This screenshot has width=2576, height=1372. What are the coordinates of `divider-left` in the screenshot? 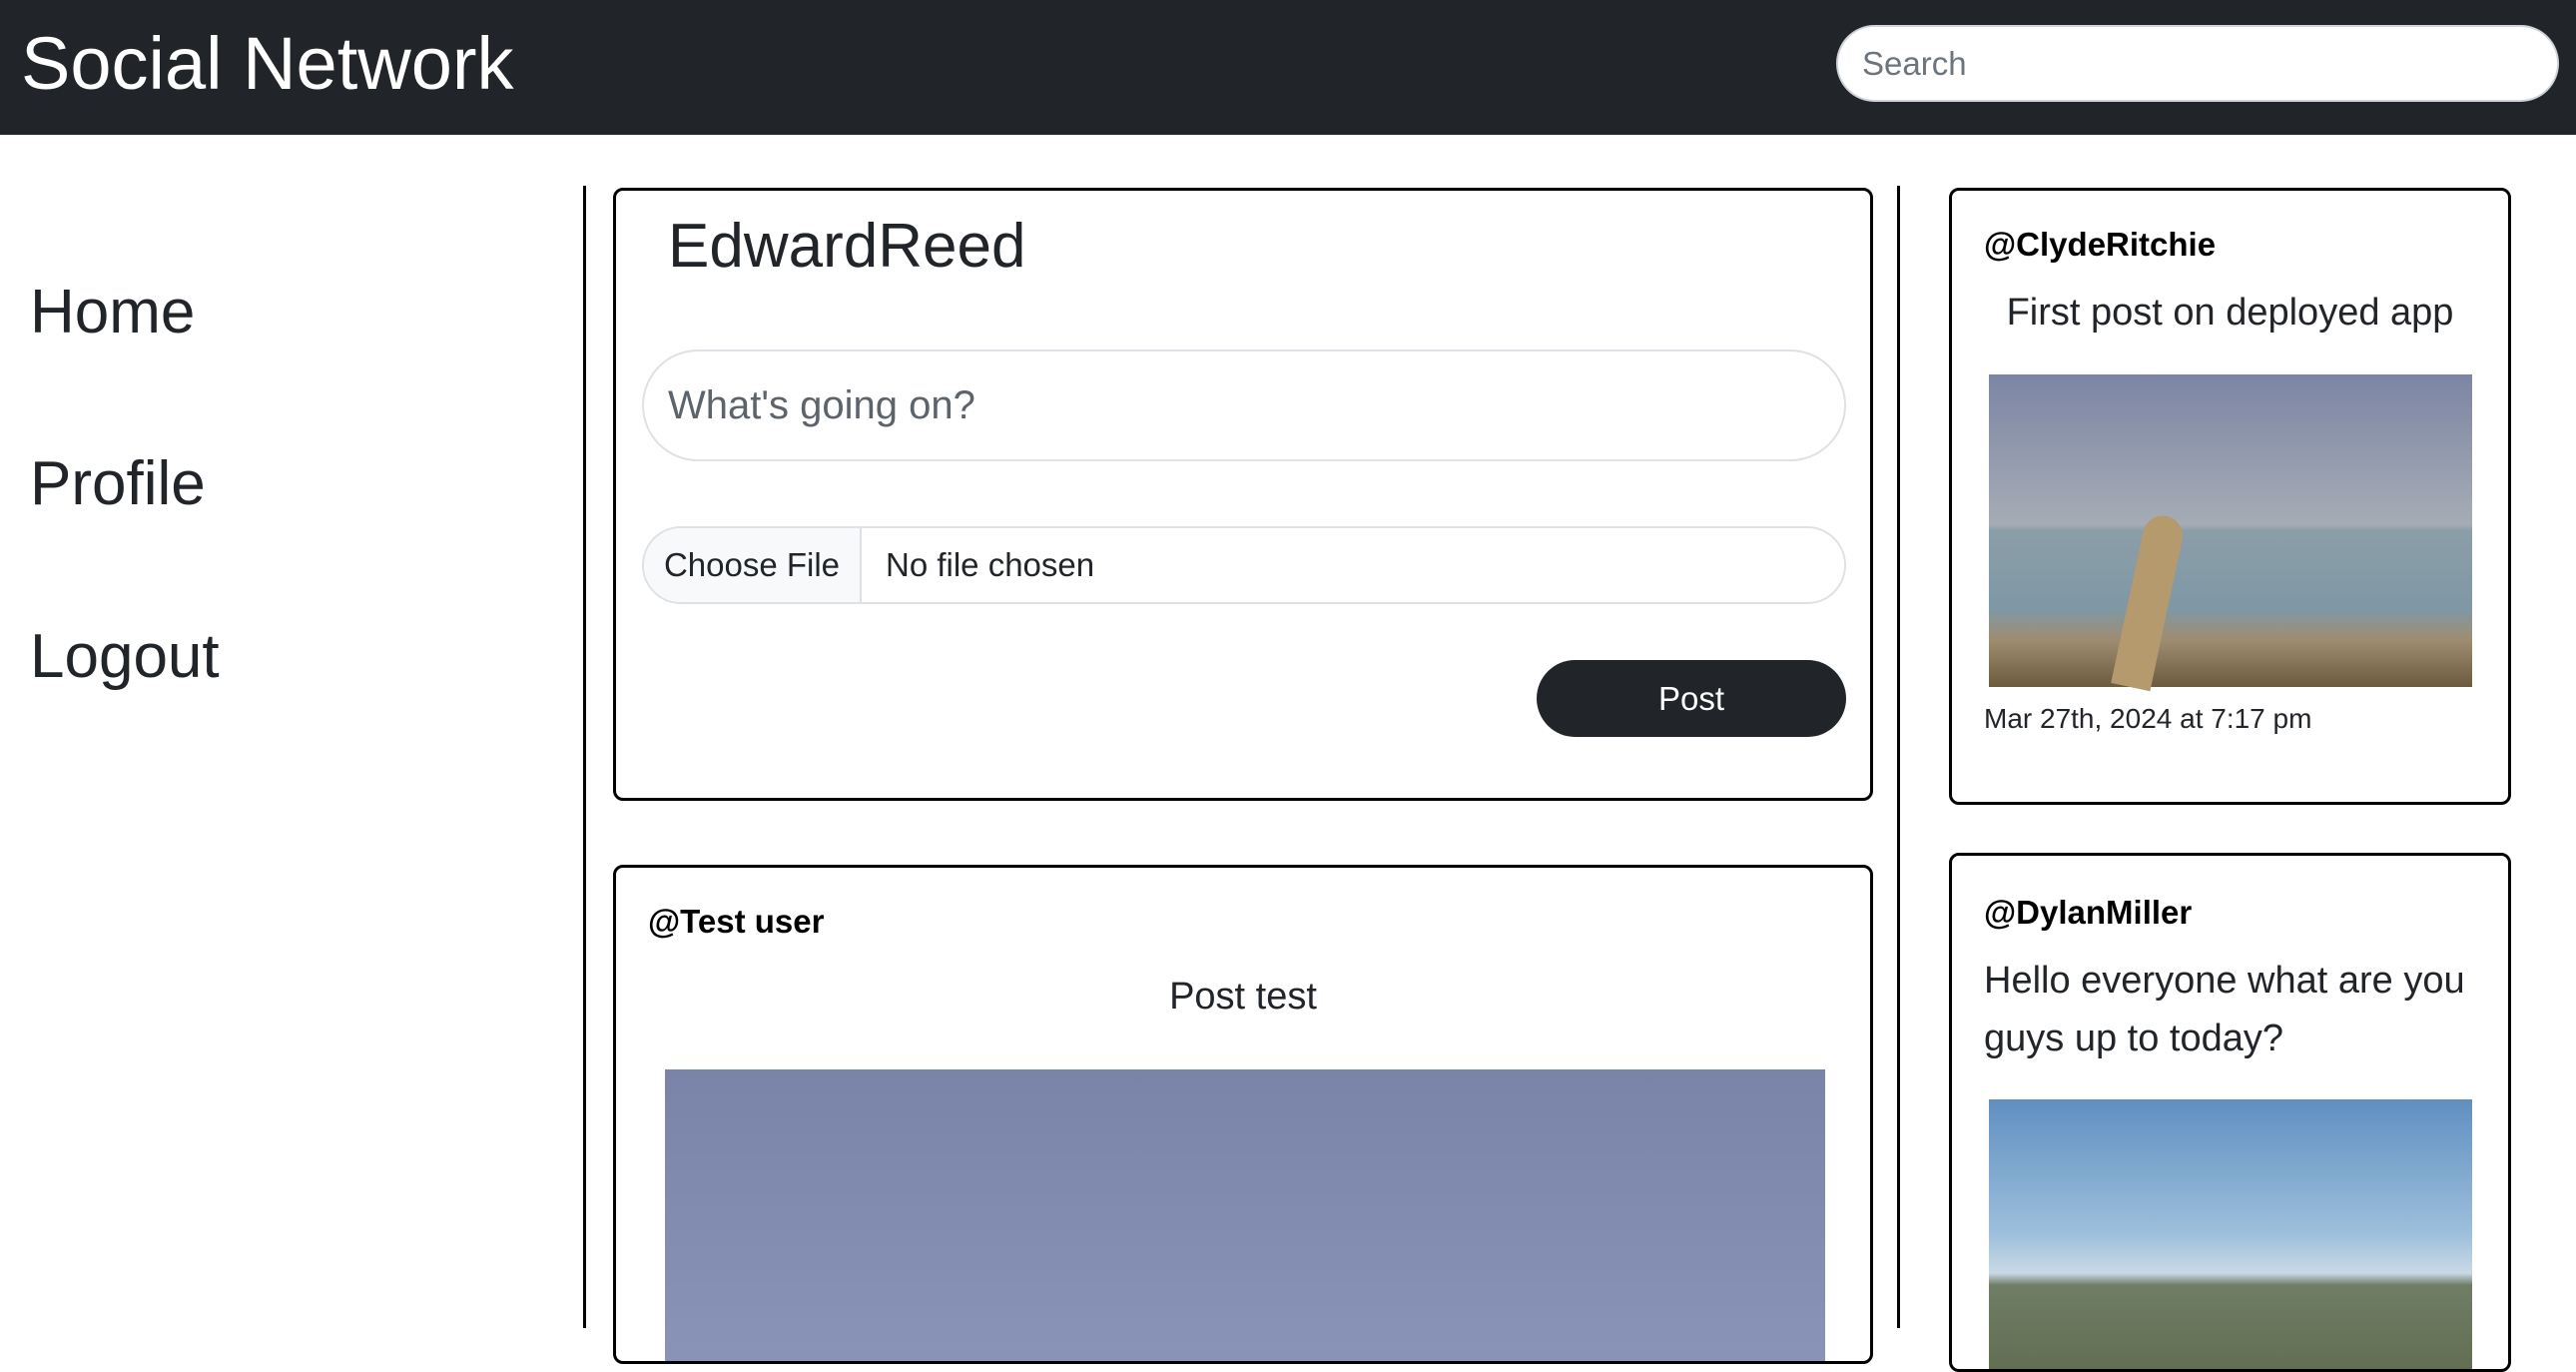 It's located at (584, 757).